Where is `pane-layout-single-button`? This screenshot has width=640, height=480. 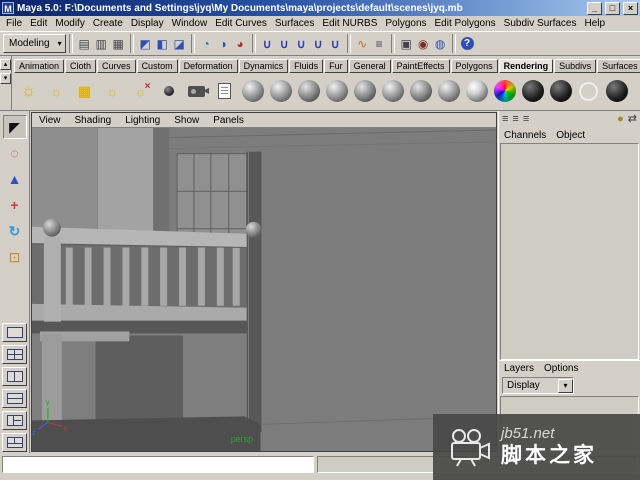
pane-layout-single-button is located at coordinates (14, 332).